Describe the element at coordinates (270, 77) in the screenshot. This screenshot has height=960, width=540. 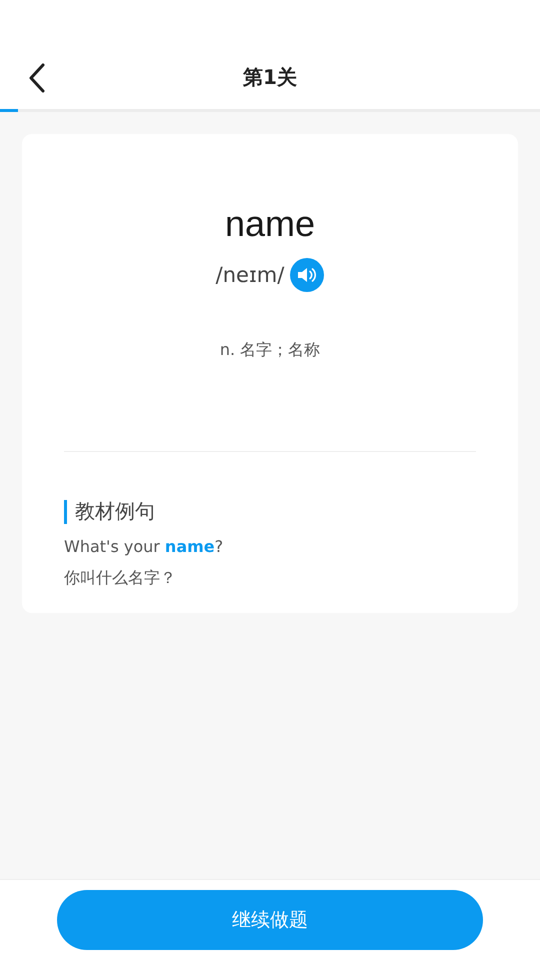
I see `page-title: 第1关` at that location.